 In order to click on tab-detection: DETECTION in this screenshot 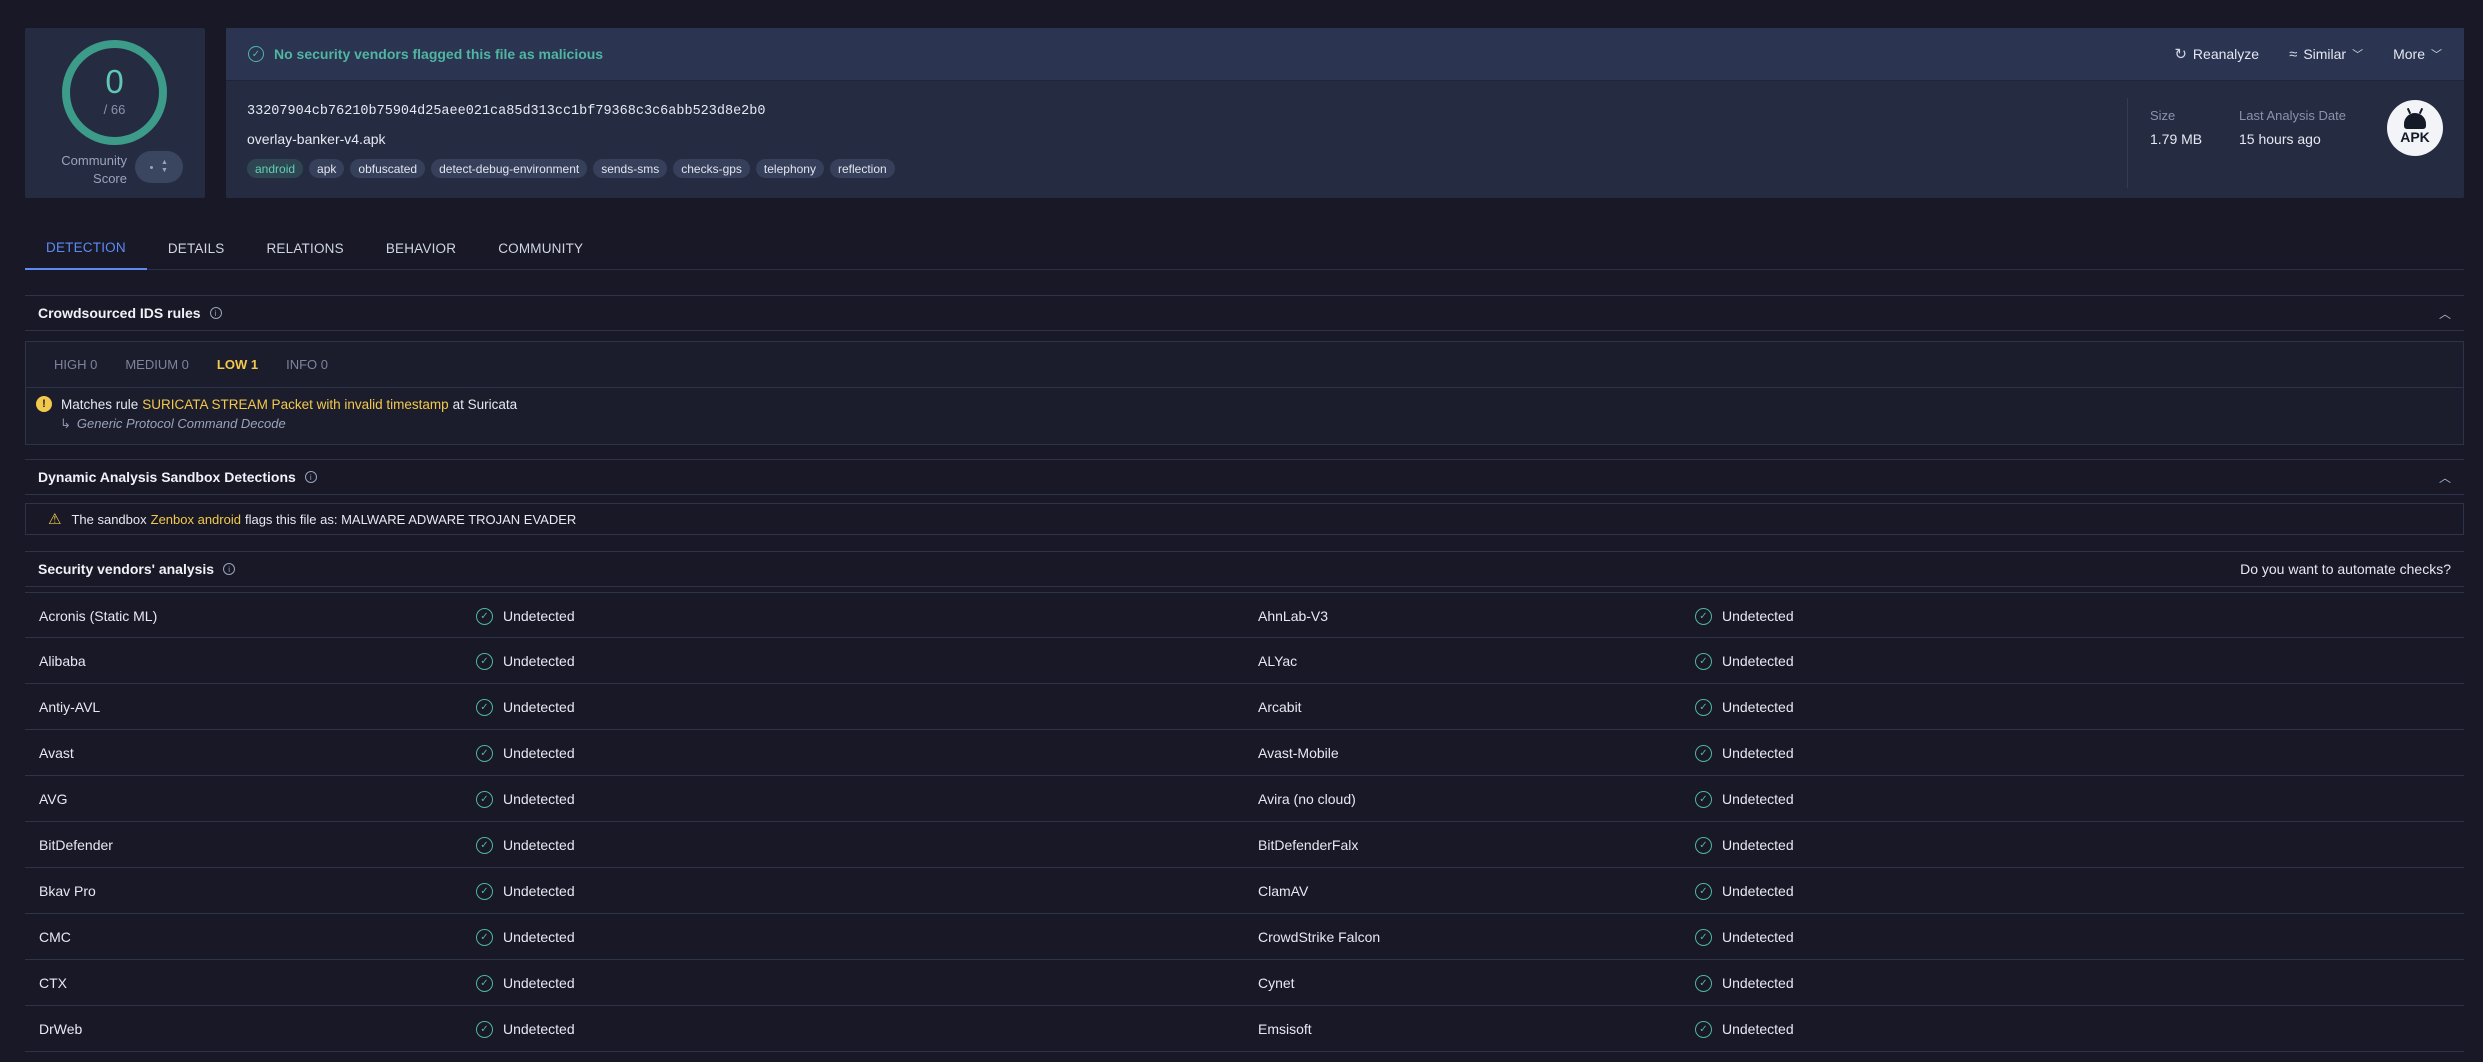, I will do `click(86, 248)`.